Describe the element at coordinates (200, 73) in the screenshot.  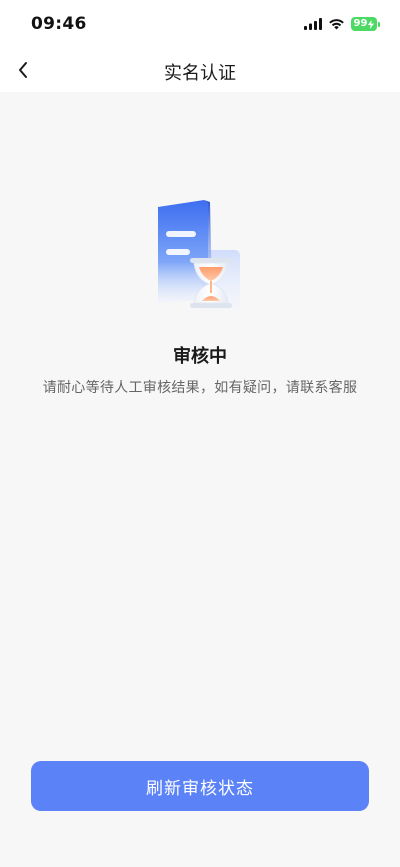
I see `page-title: 实名认证` at that location.